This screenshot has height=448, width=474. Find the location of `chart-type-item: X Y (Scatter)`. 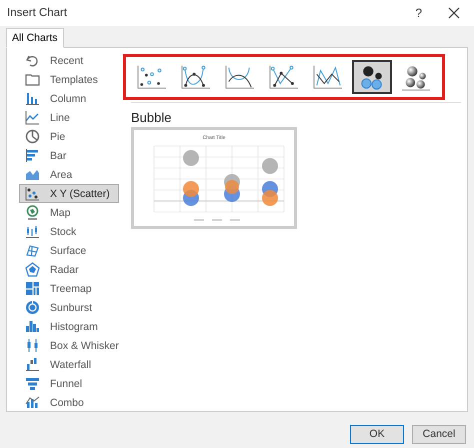

chart-type-item: X Y (Scatter) is located at coordinates (69, 193).